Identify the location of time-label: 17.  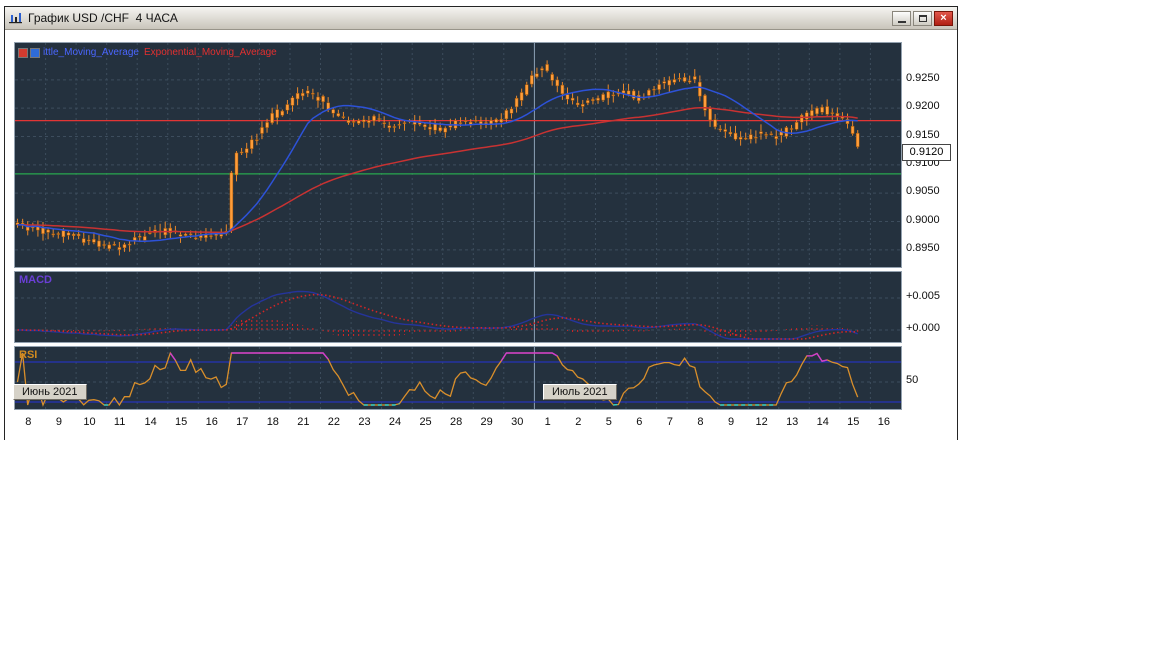
(242, 422).